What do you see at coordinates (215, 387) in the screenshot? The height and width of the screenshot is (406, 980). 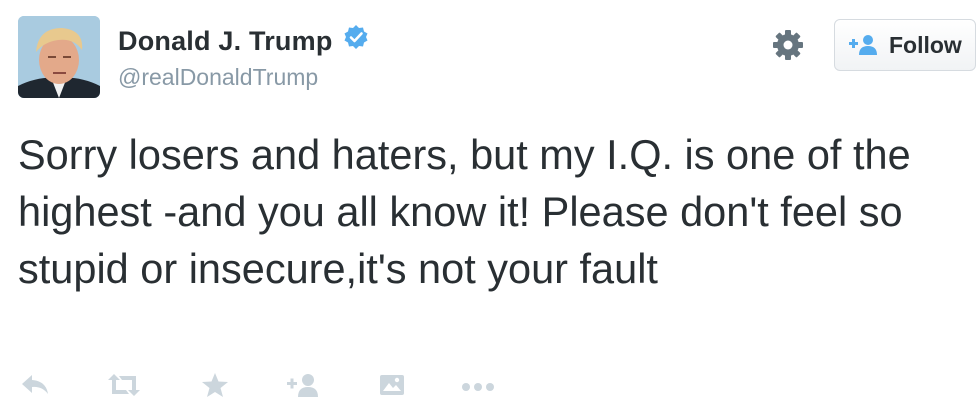 I see `favorite-star-icon` at bounding box center [215, 387].